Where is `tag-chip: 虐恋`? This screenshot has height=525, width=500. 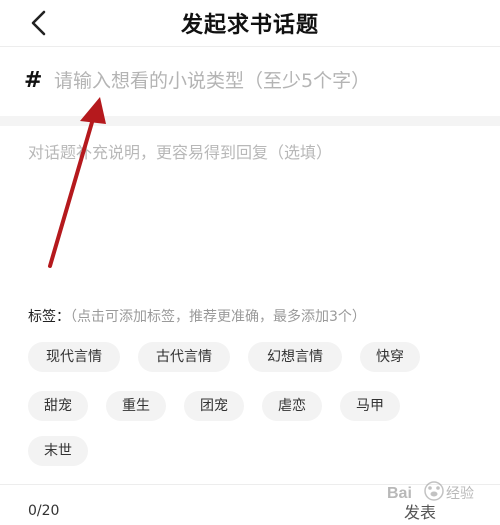 tag-chip: 虐恋 is located at coordinates (292, 406).